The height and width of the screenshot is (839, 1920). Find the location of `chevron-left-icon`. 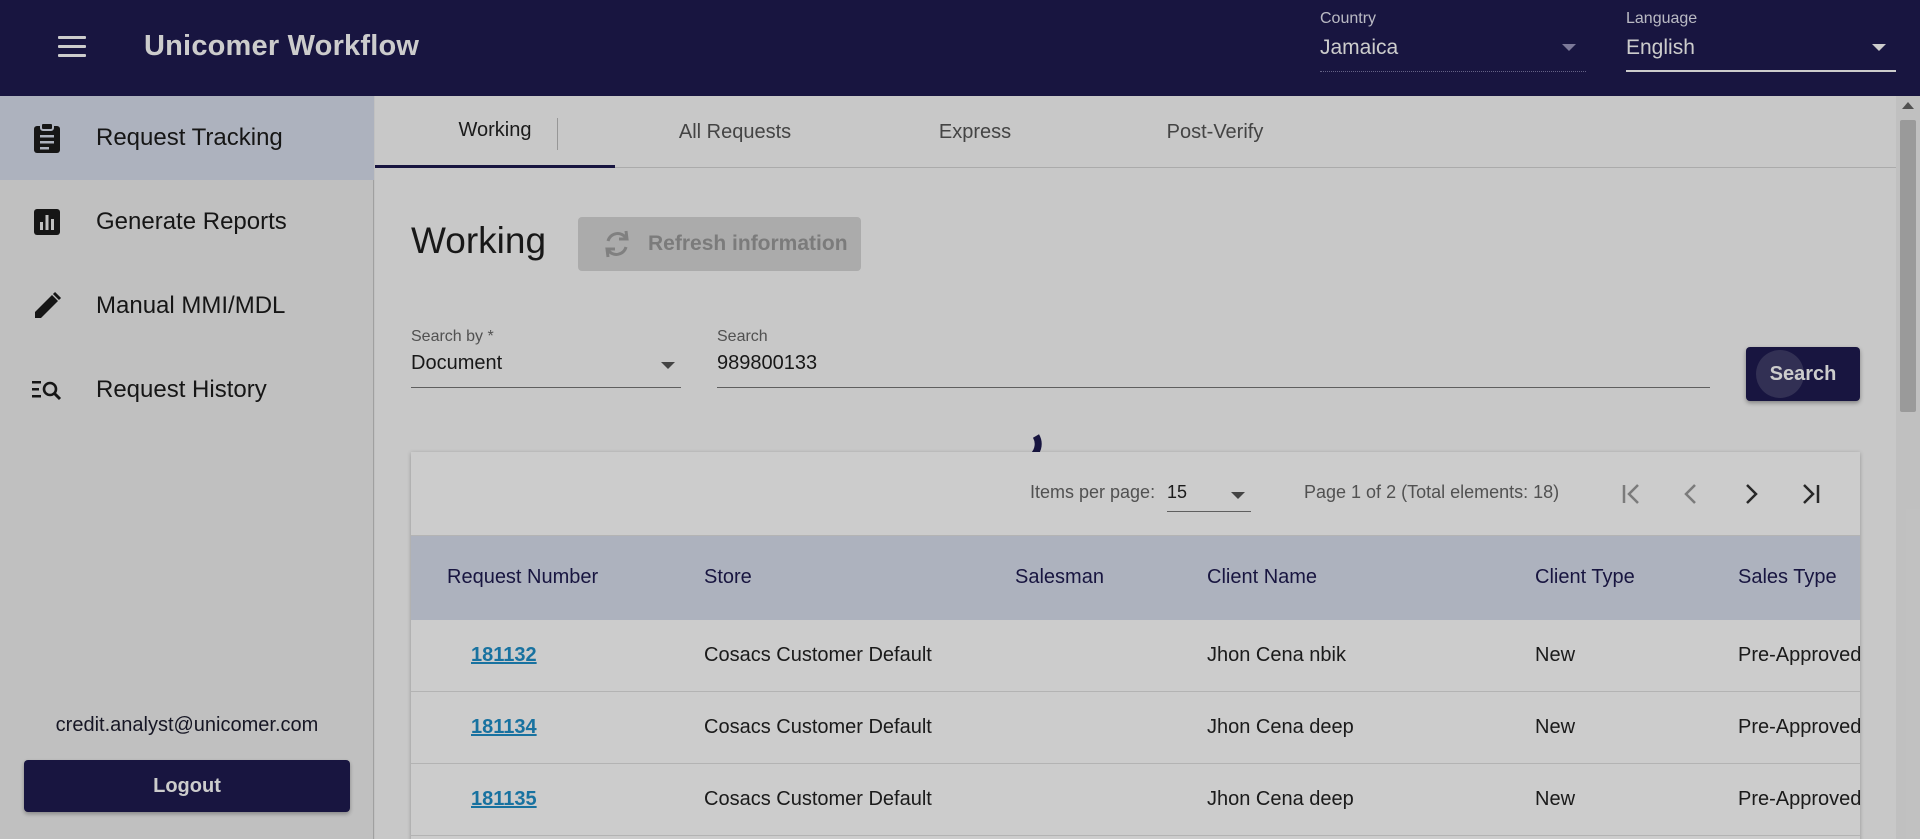

chevron-left-icon is located at coordinates (1690, 494).